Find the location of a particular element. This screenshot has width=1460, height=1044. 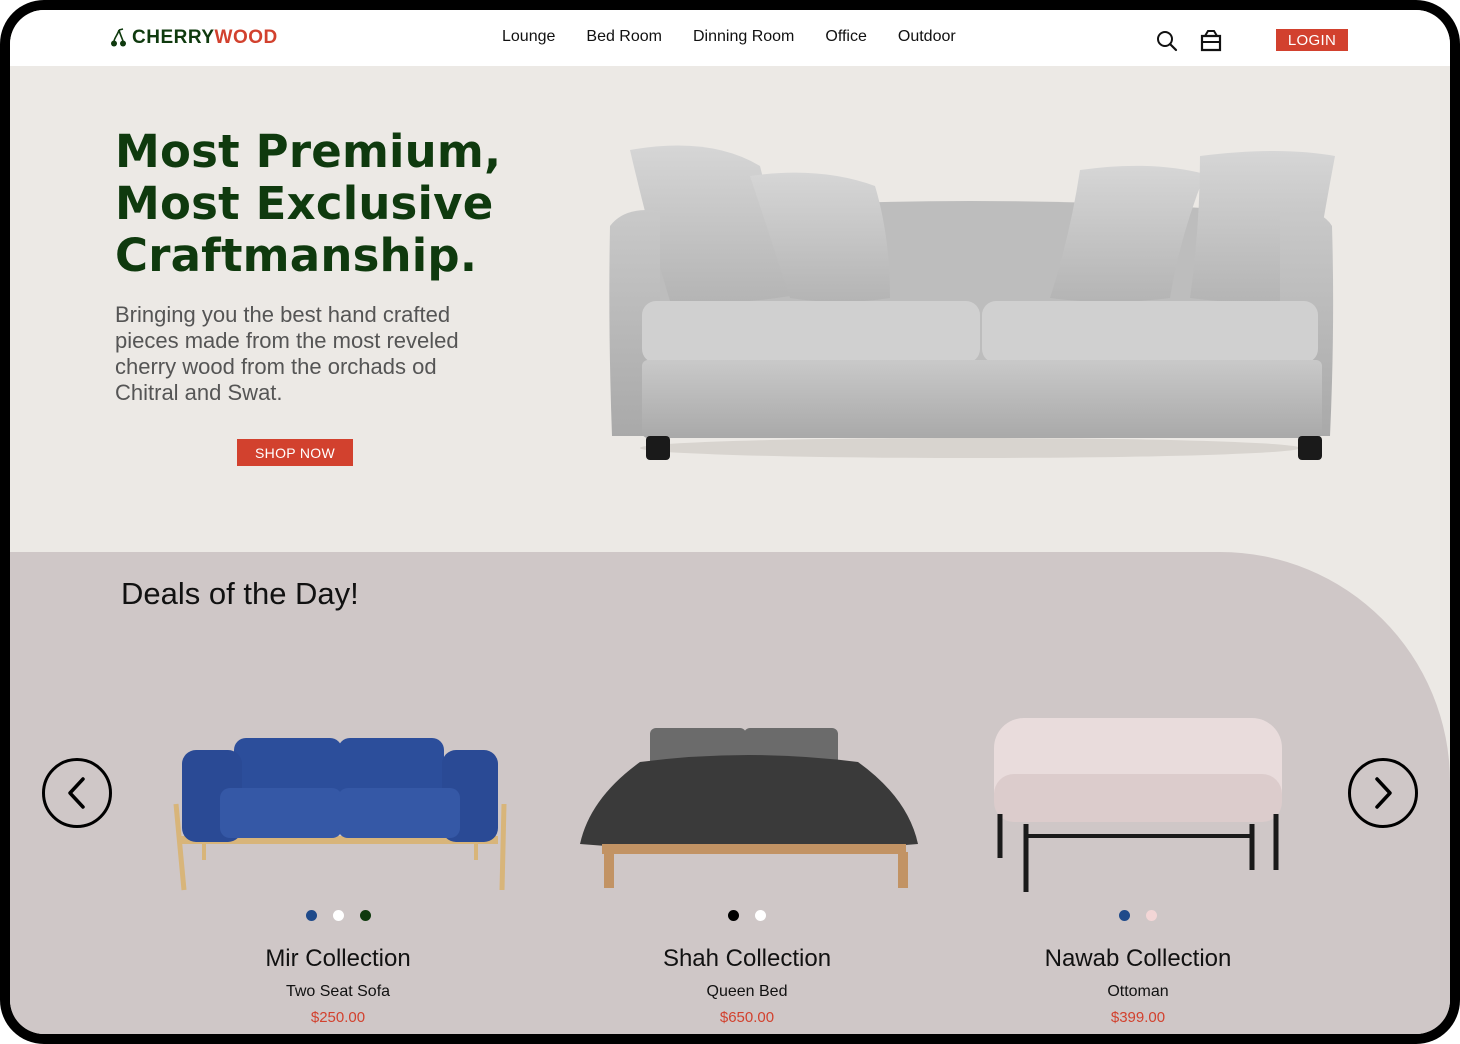

hero-title-line-3: Craftmanship. is located at coordinates (296, 255).